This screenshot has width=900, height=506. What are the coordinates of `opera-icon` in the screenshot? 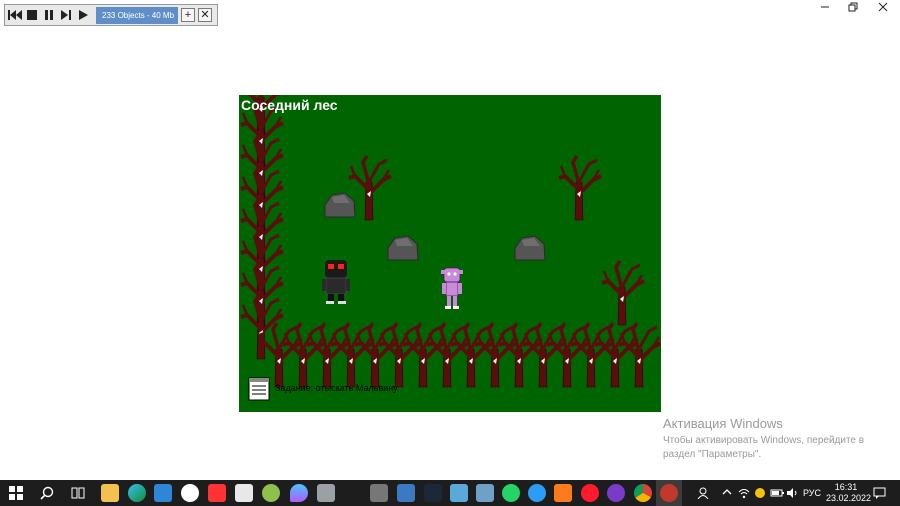 It's located at (590, 493).